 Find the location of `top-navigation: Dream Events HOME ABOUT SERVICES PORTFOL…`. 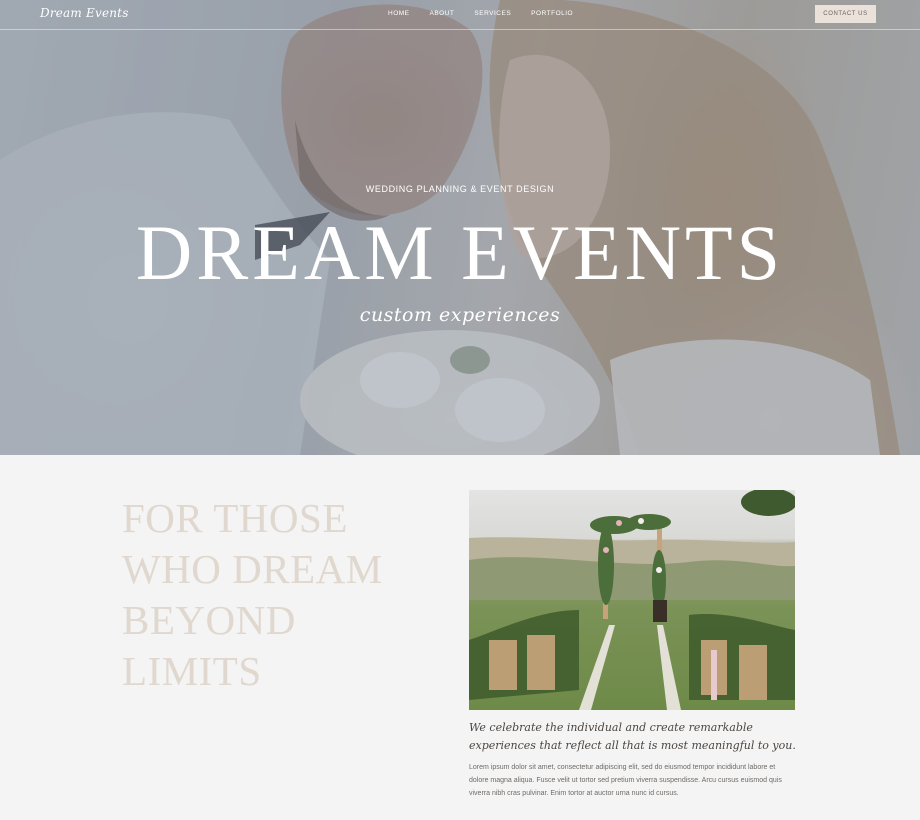

top-navigation: Dream Events HOME ABOUT SERVICES PORTFOL… is located at coordinates (460, 15).